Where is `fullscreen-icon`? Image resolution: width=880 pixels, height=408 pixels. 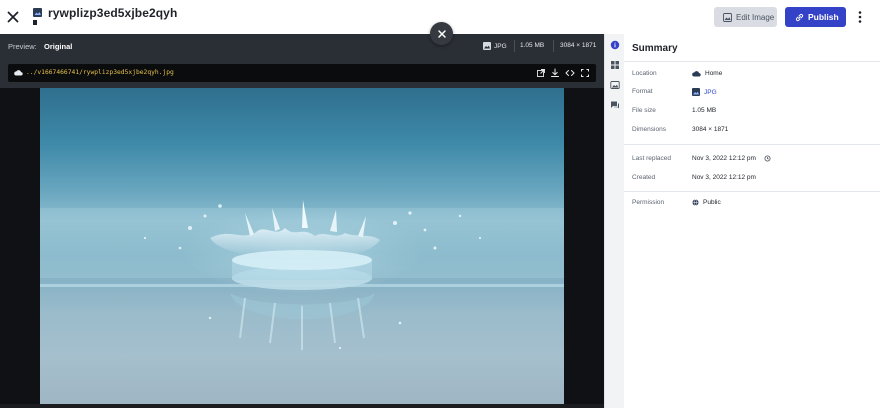 fullscreen-icon is located at coordinates (585, 73).